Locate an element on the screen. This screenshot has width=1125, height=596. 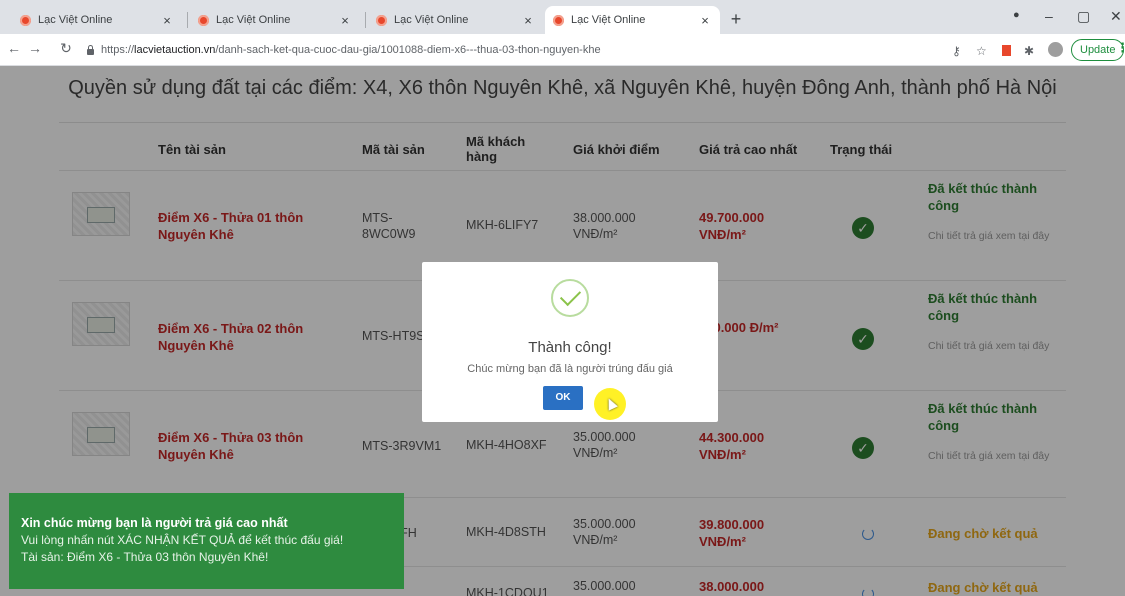
new-tab-button: + is located at coordinates (736, 19).